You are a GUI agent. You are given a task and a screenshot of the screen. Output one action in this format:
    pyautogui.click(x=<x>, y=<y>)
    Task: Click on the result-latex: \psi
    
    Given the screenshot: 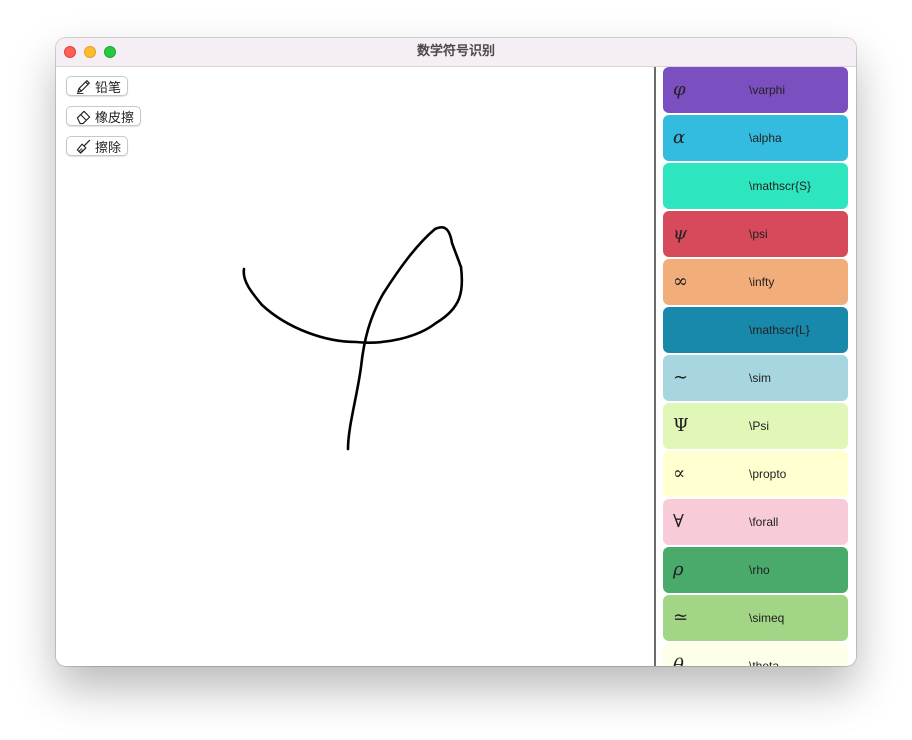 What is the action you would take?
    pyautogui.click(x=758, y=234)
    